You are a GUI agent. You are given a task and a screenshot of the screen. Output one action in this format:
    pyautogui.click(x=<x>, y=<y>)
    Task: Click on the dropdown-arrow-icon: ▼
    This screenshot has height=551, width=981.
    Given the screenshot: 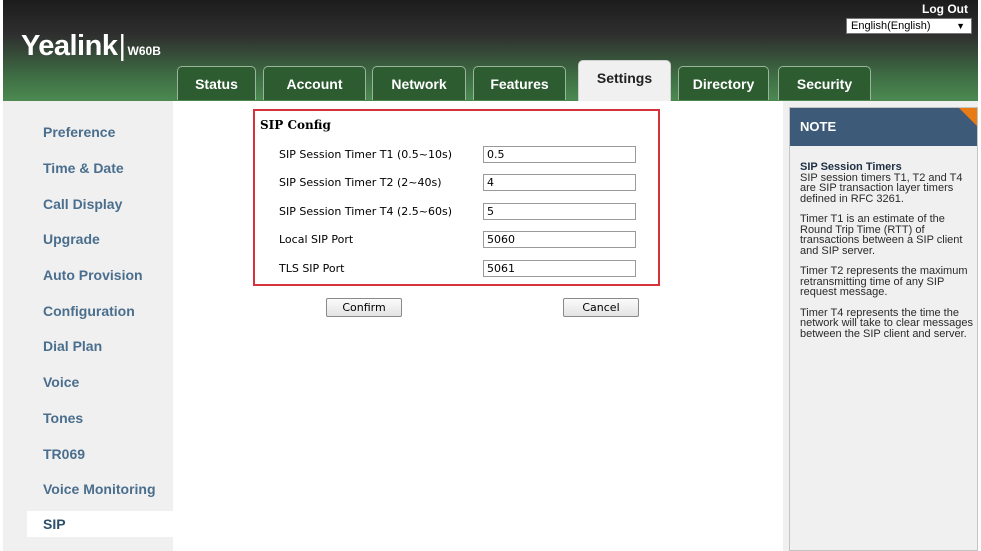 What is the action you would take?
    pyautogui.click(x=960, y=26)
    